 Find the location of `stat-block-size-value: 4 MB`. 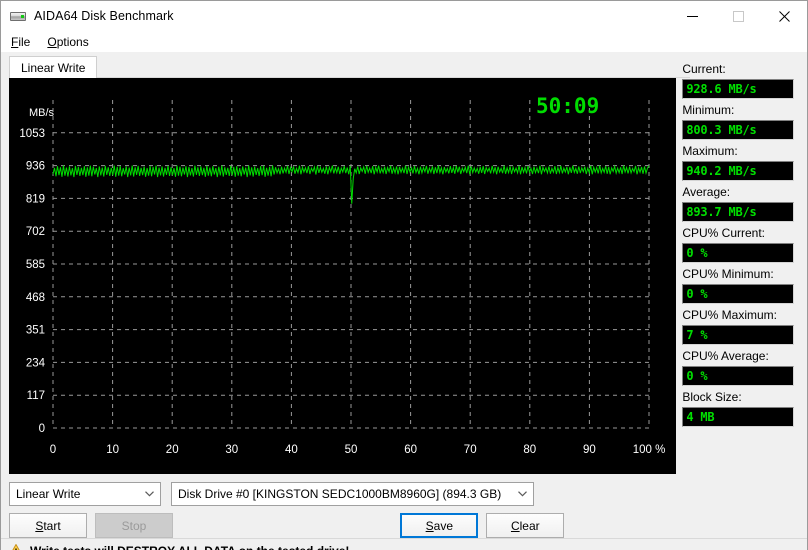

stat-block-size-value: 4 MB is located at coordinates (738, 417).